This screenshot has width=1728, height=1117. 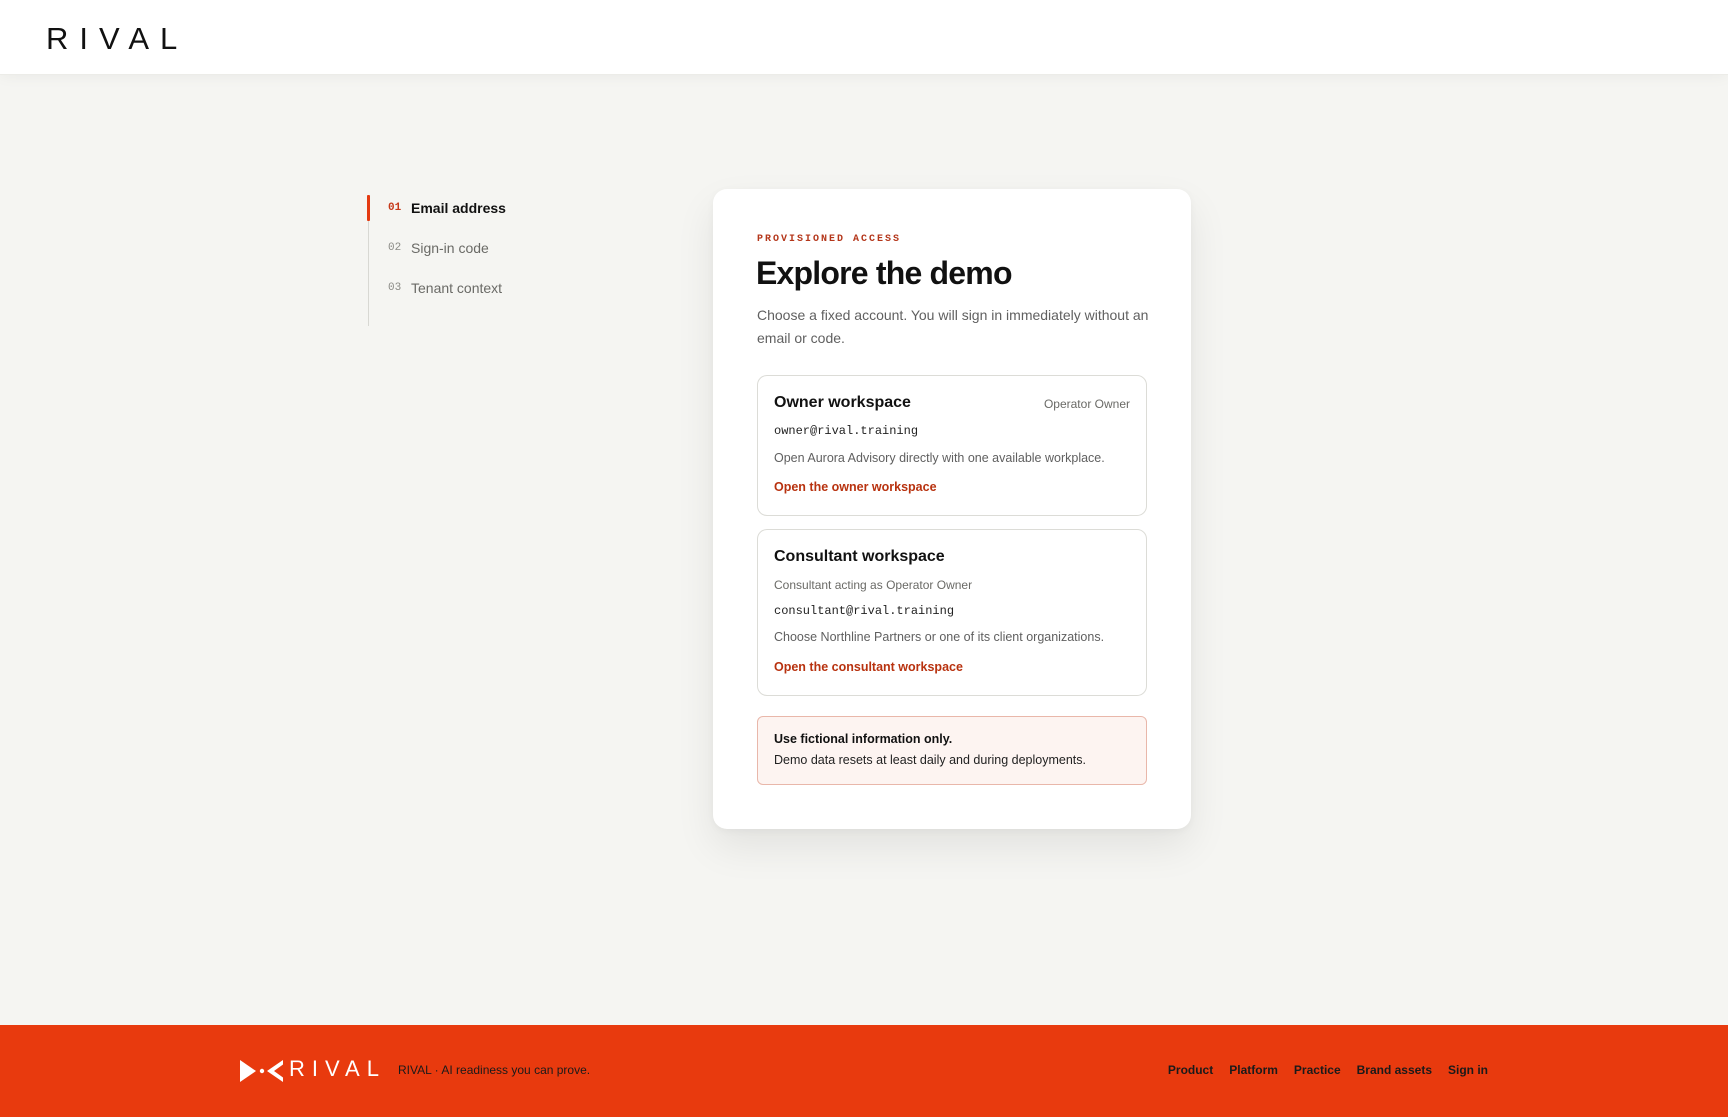 I want to click on footer-logo: RIVAL, so click(x=337, y=1069).